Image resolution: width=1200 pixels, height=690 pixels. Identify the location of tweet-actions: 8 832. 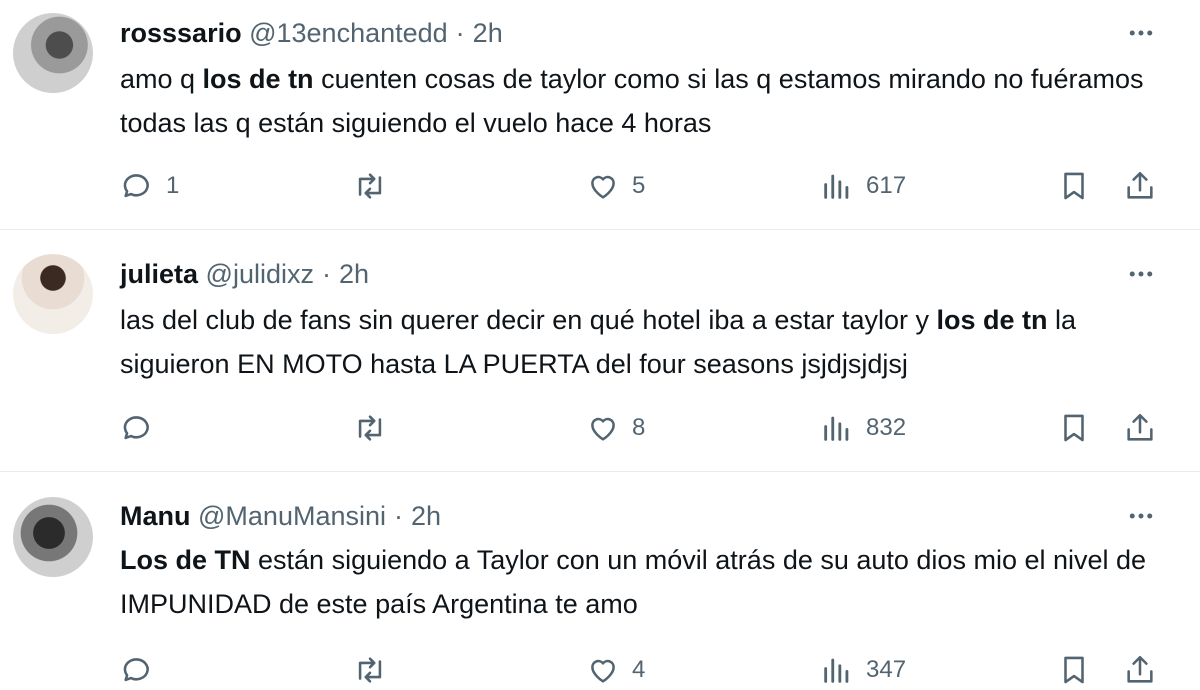
(640, 428).